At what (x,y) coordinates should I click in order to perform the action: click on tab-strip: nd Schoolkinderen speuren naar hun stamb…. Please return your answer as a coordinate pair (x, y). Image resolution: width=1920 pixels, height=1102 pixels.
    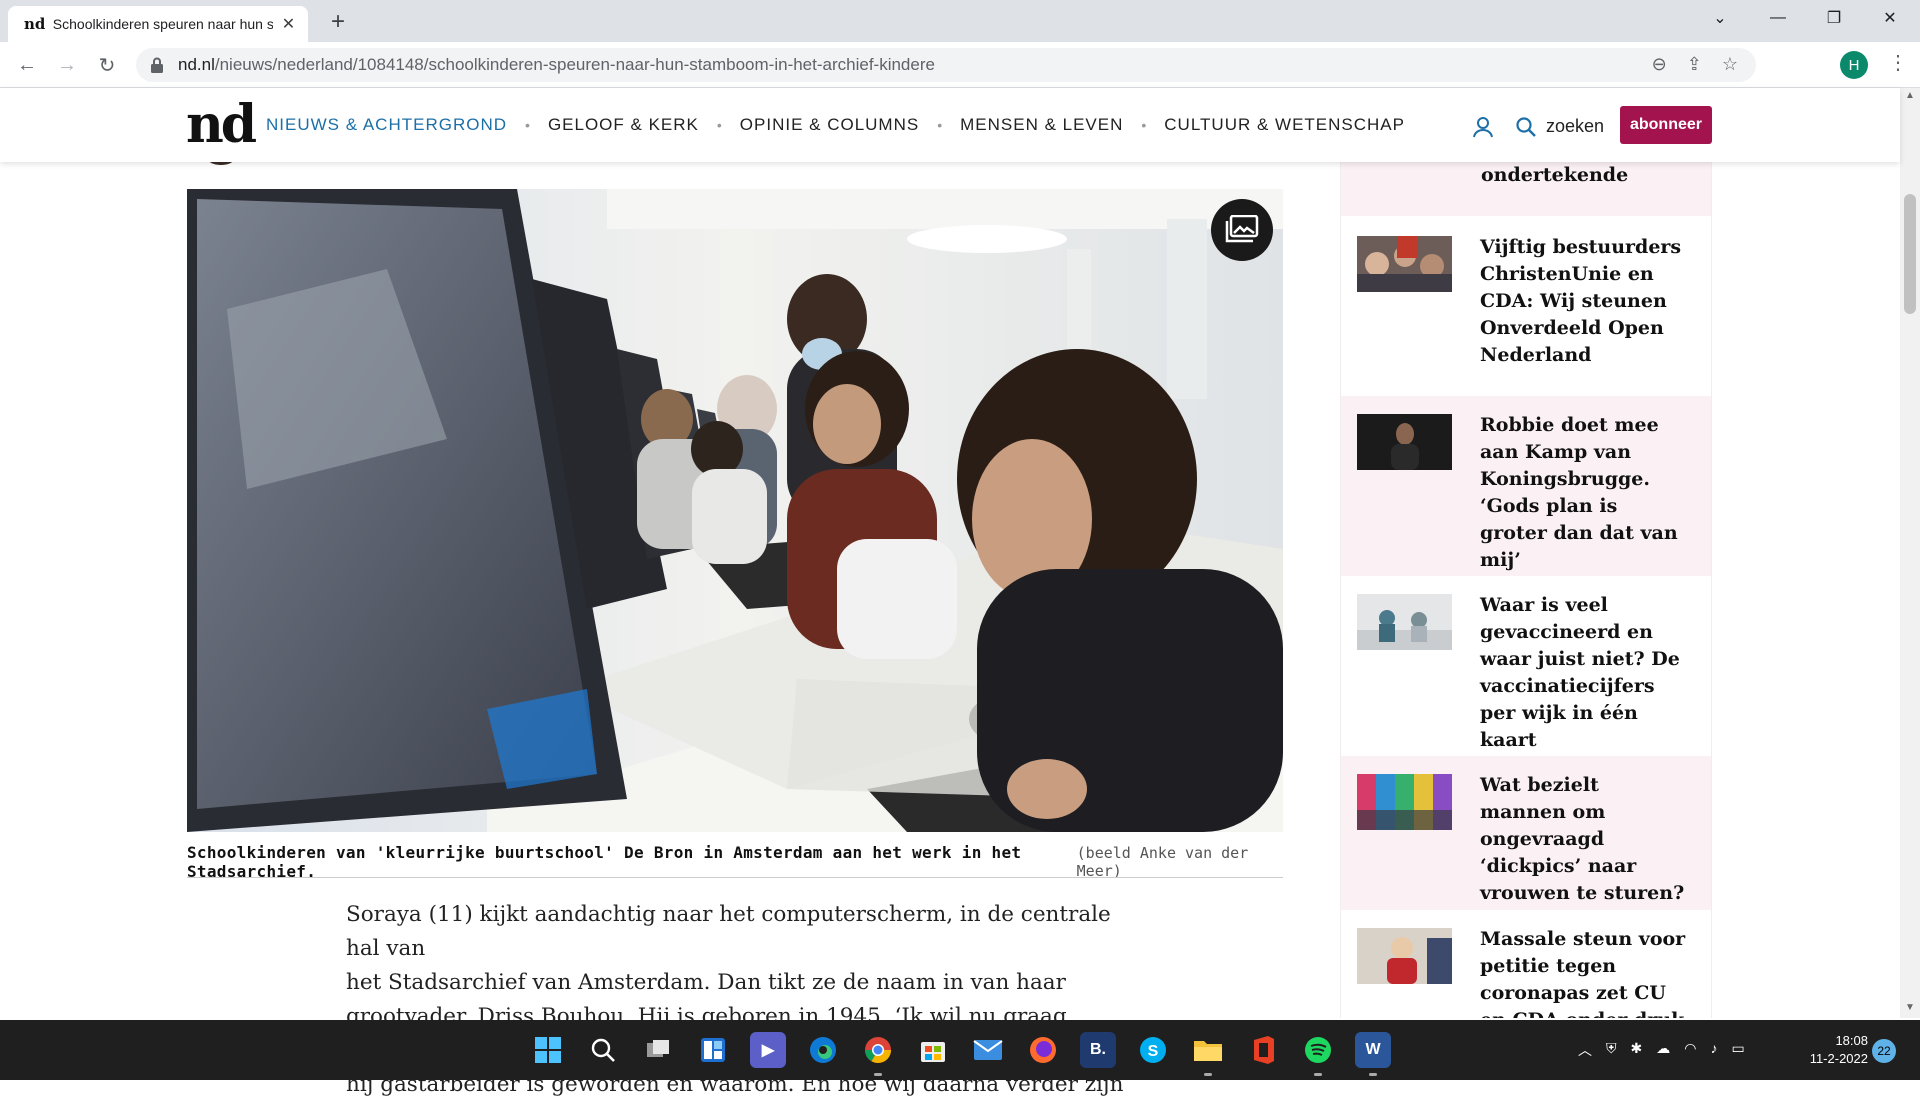
    Looking at the image, I should click on (960, 21).